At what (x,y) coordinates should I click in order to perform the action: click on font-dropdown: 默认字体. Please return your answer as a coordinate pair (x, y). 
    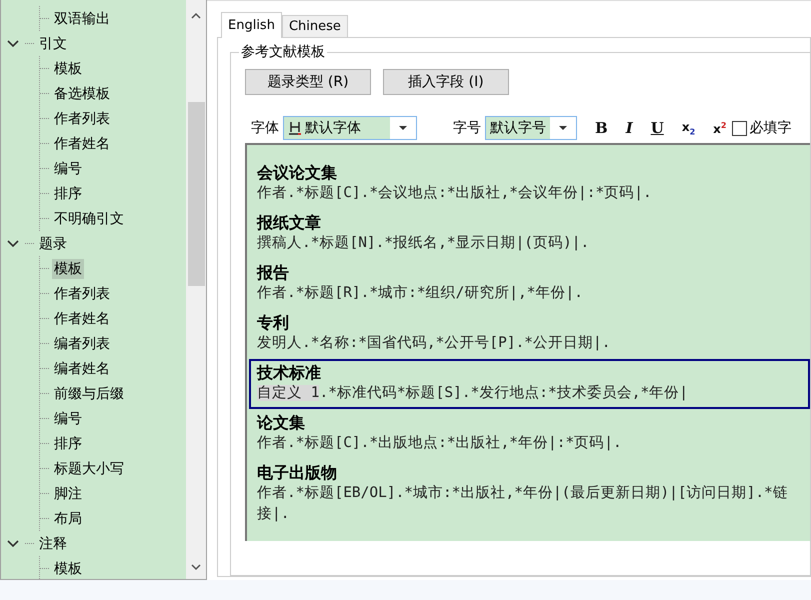
    Looking at the image, I should click on (350, 128).